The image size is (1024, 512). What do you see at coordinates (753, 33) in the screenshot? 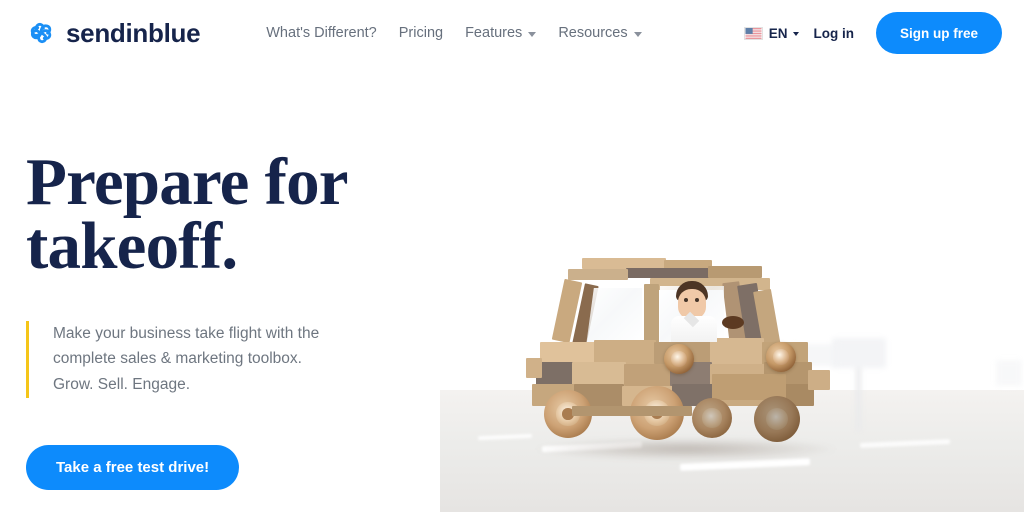
I see `us-flag-icon` at bounding box center [753, 33].